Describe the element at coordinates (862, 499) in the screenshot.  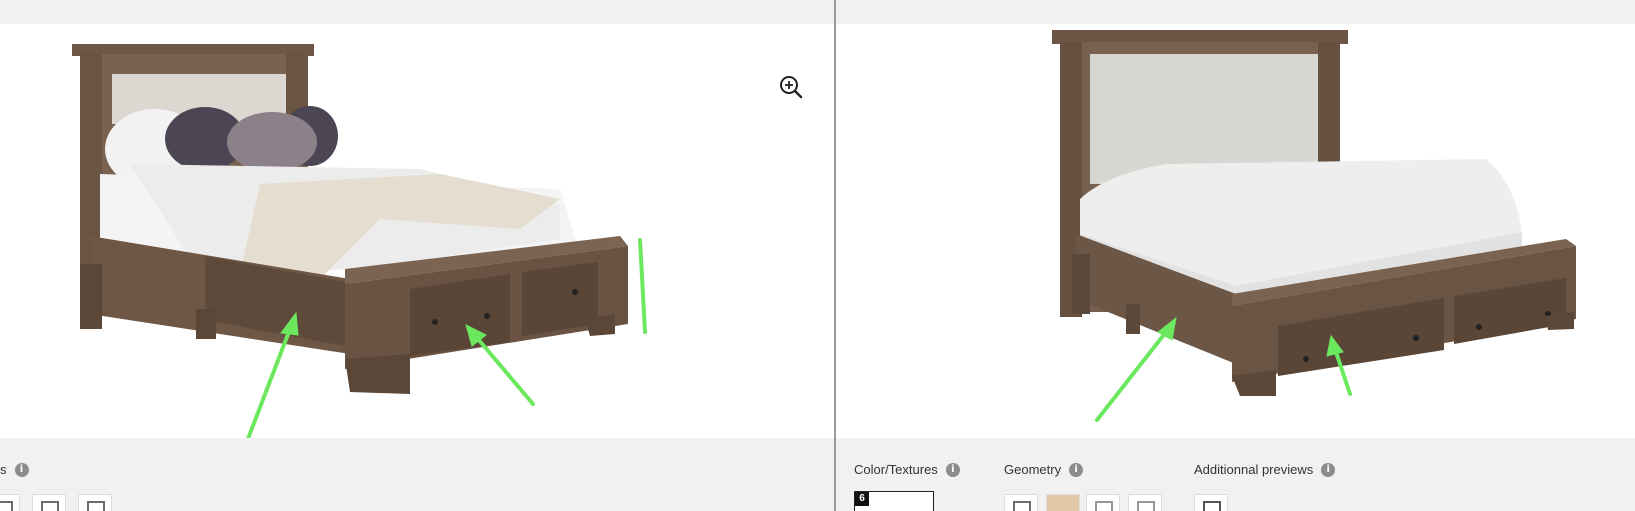
I see `color-count-badge: 6` at that location.